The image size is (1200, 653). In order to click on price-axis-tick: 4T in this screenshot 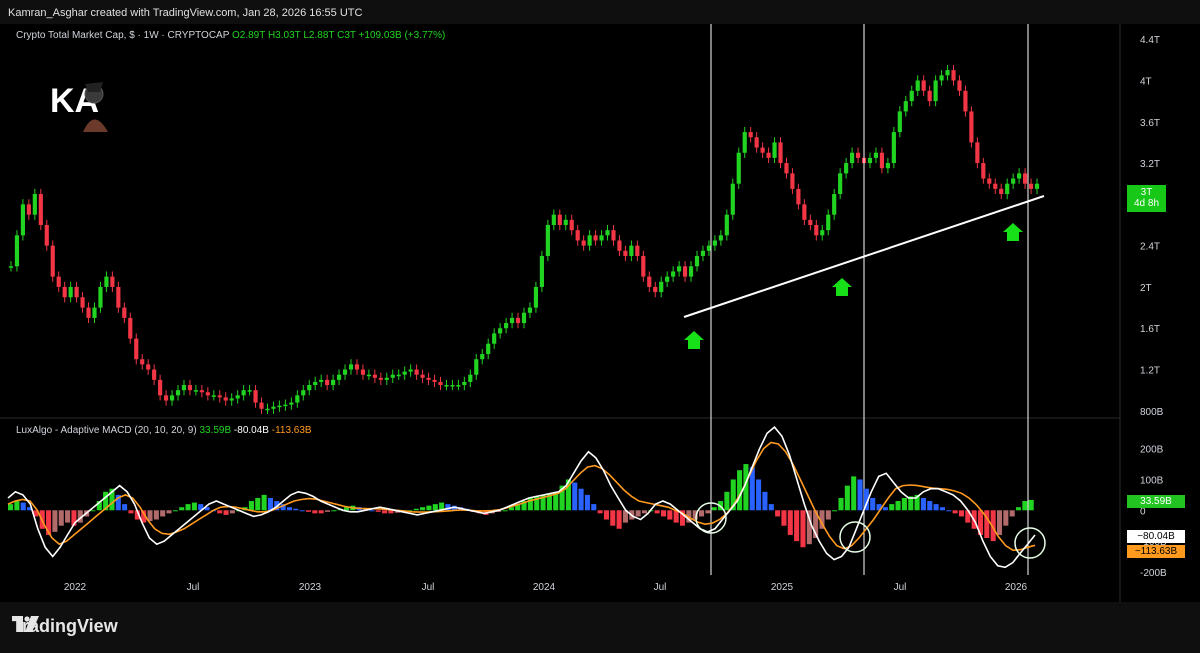, I will do `click(1146, 81)`.